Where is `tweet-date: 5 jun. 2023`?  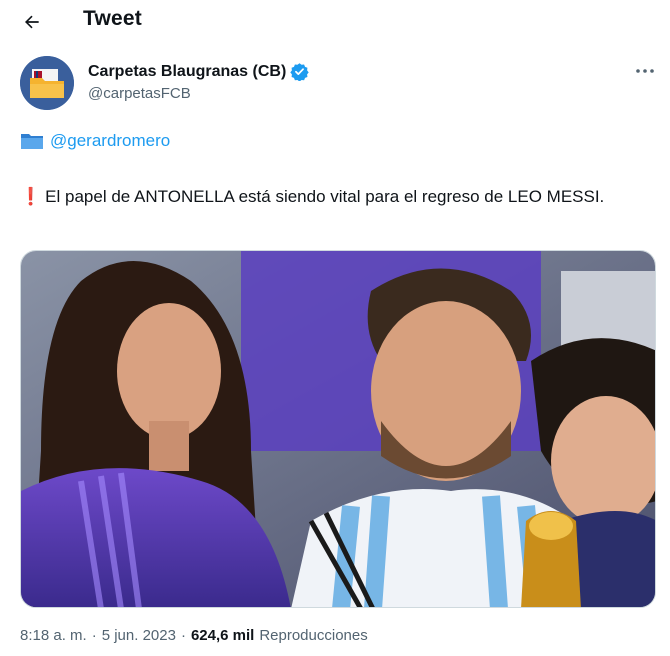 tweet-date: 5 jun. 2023 is located at coordinates (139, 635).